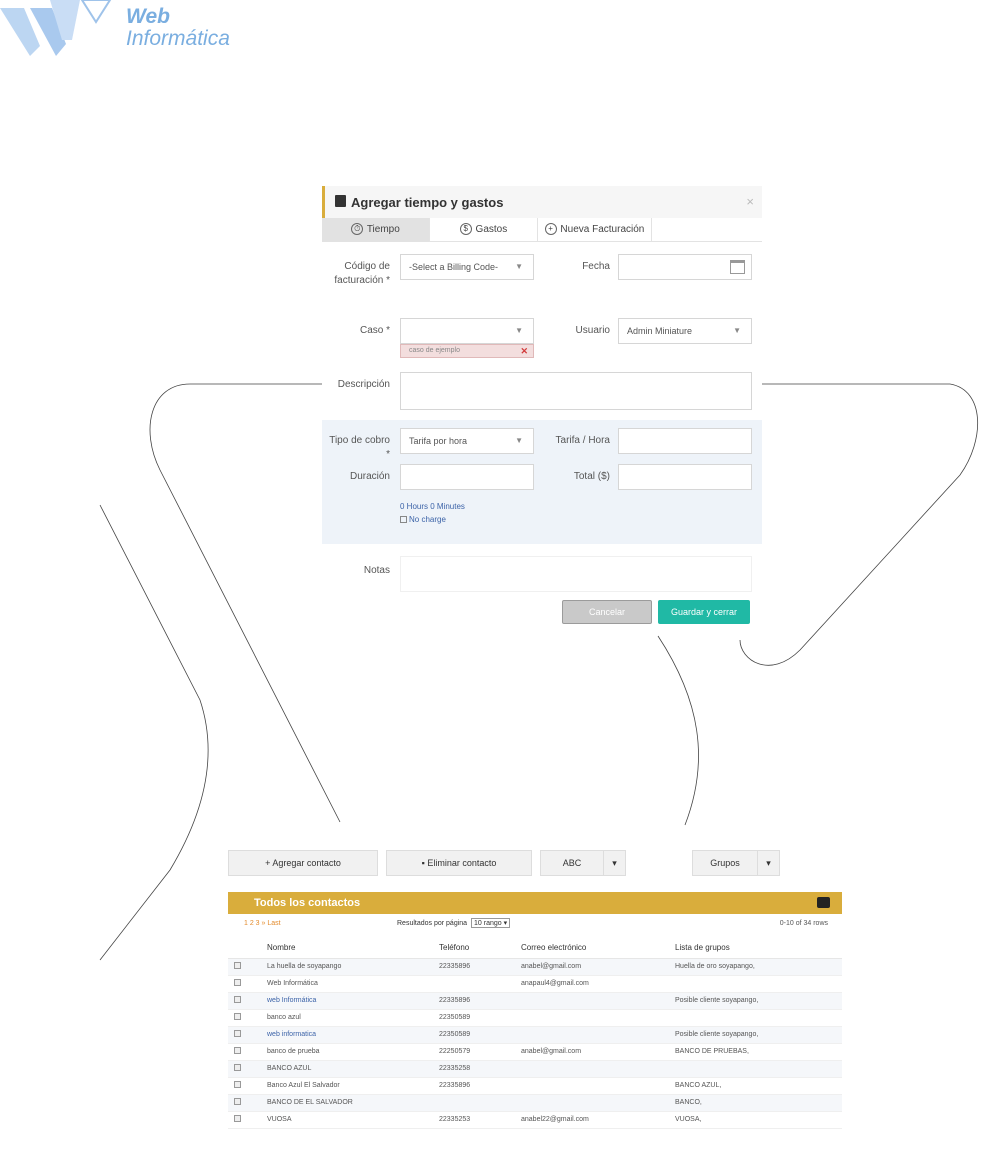 This screenshot has height=1176, width=984. What do you see at coordinates (432, 506) in the screenshot?
I see `hours-minutes-link: 0 Hours 0 Minutes` at bounding box center [432, 506].